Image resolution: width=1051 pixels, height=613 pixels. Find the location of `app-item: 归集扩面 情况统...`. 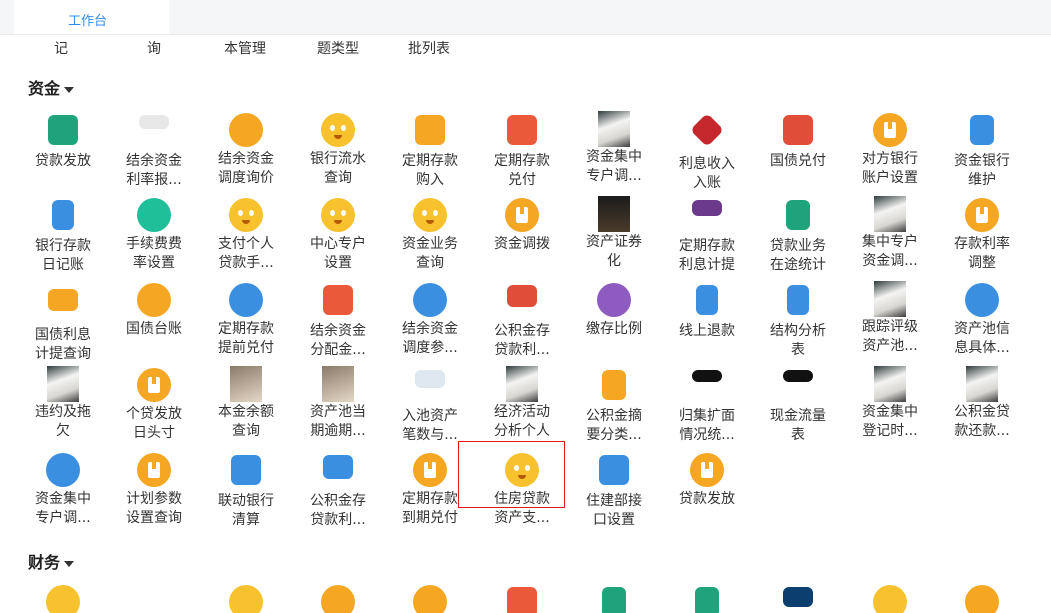

app-item: 归集扩面 情况统... is located at coordinates (707, 406).